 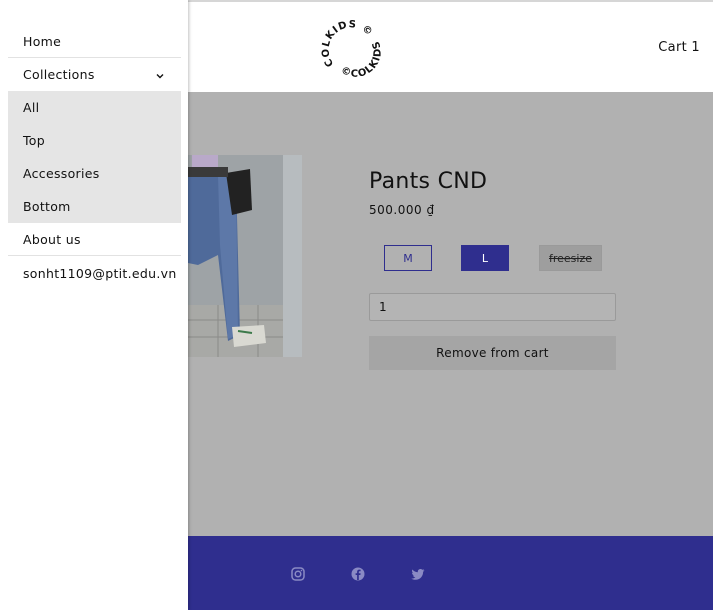 I want to click on nav-subitem-accessories: Accessories, so click(x=94, y=173).